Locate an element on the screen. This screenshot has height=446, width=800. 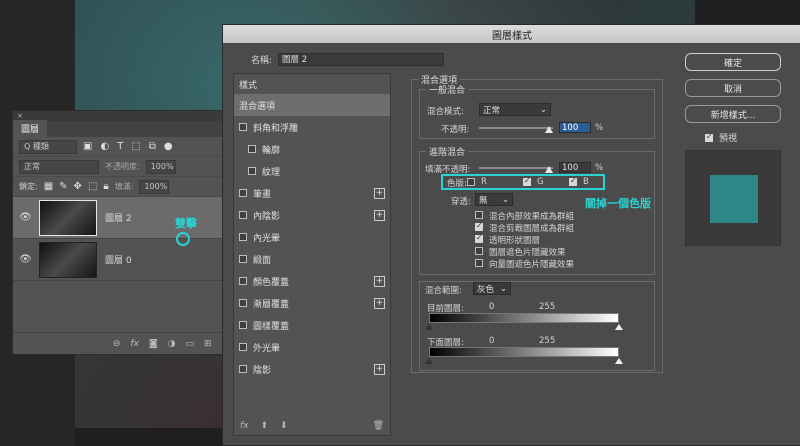
style-item: 外光暈 is located at coordinates (312, 347).